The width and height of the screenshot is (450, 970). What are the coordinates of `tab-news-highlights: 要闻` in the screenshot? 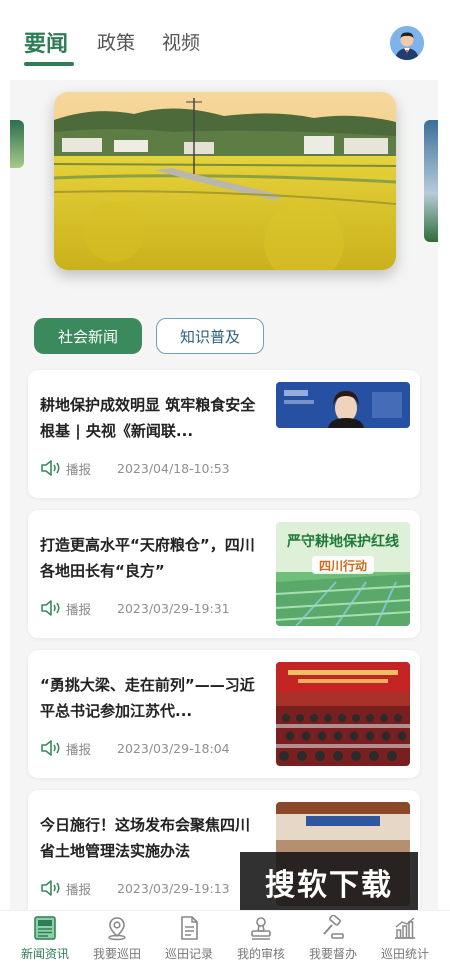 It's located at (46, 42).